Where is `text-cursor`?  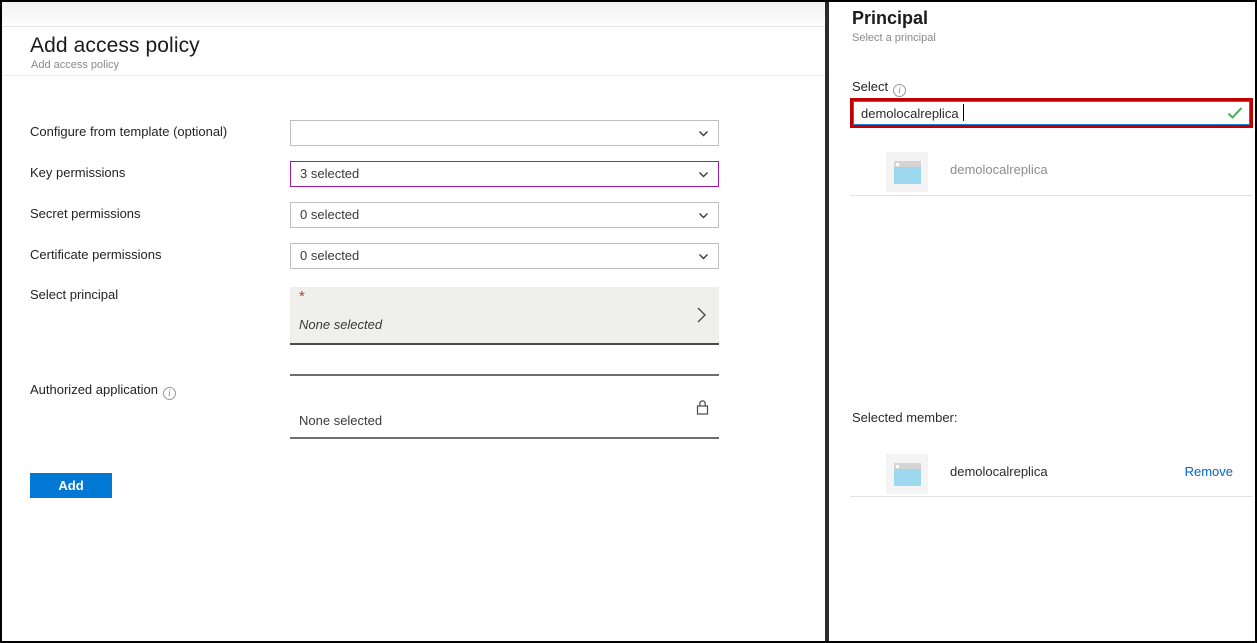 text-cursor is located at coordinates (963, 112).